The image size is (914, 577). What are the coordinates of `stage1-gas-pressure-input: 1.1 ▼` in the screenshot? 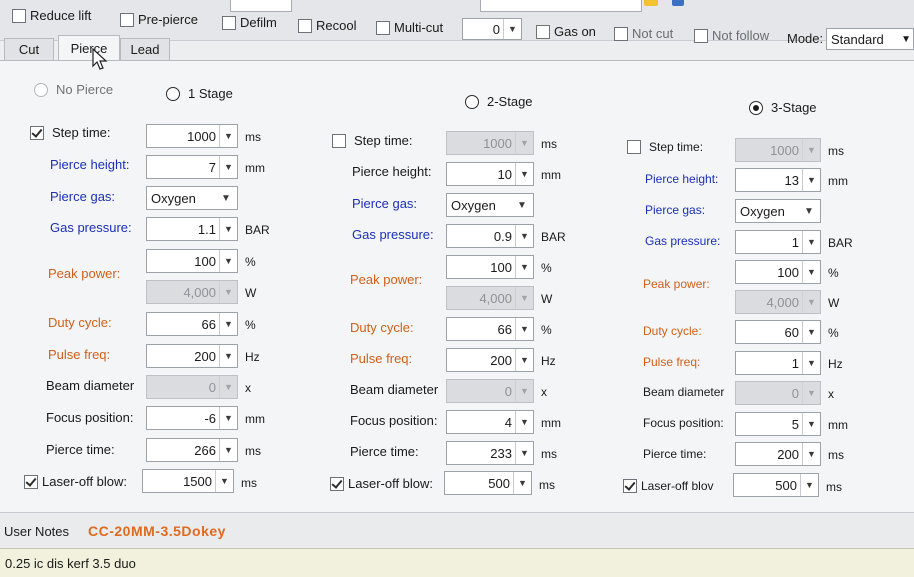 It's located at (192, 229).